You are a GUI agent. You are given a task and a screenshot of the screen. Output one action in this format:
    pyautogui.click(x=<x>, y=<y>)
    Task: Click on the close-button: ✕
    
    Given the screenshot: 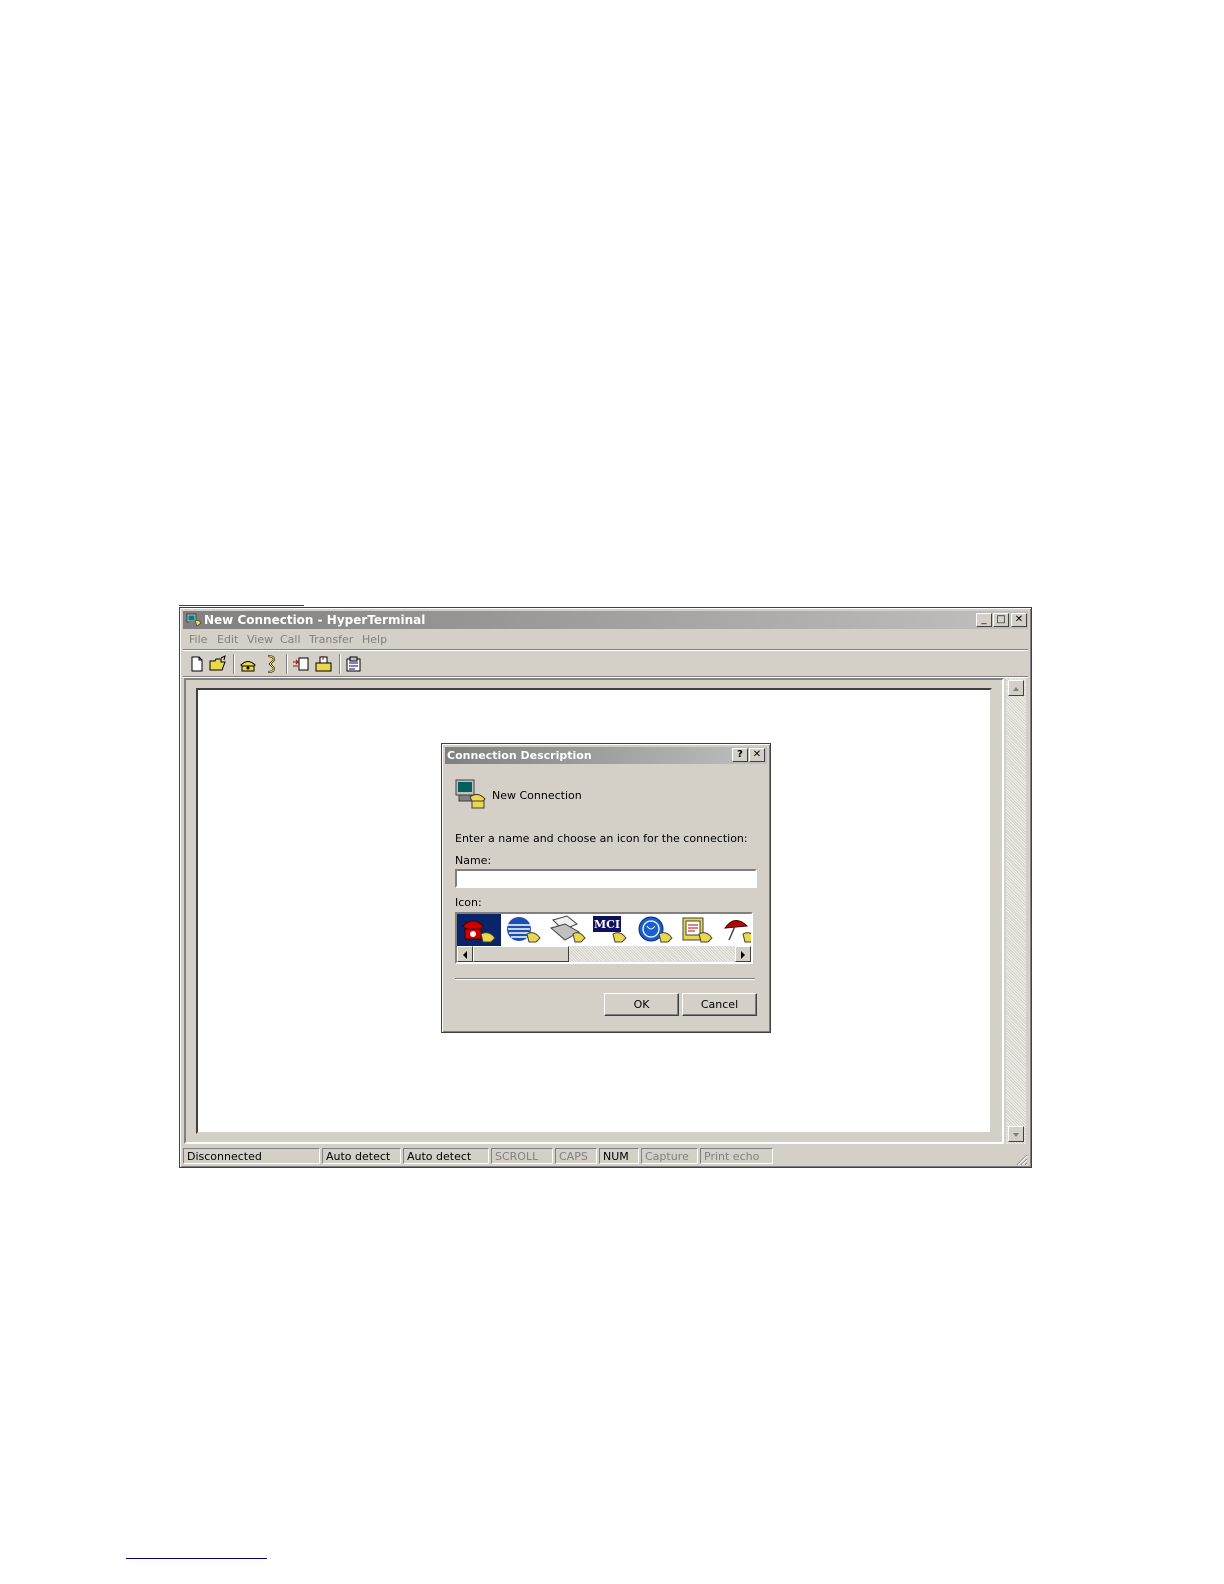 What is the action you would take?
    pyautogui.click(x=1019, y=620)
    